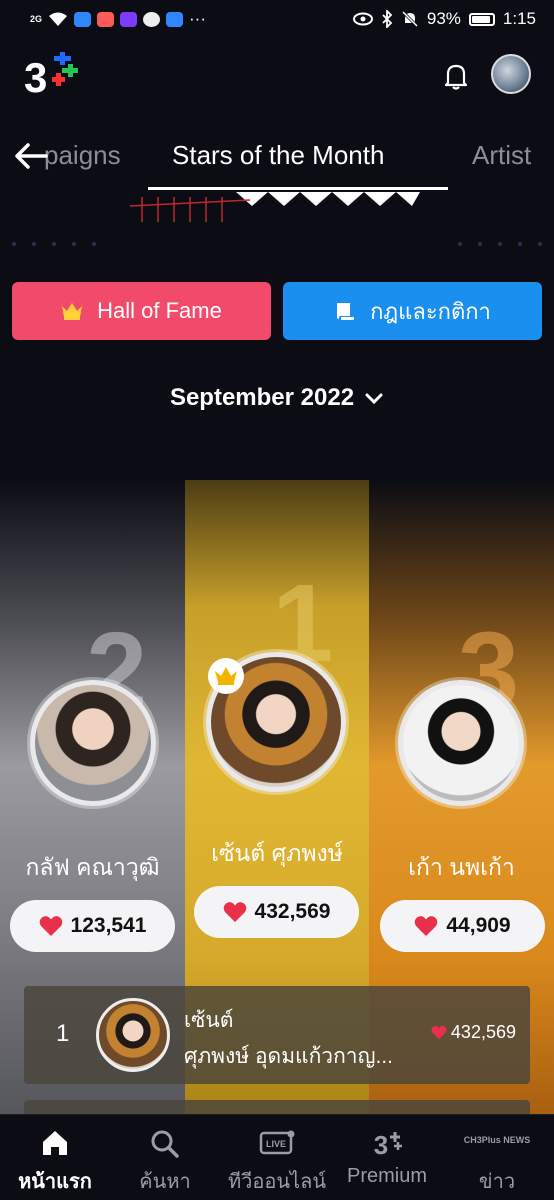  Describe the element at coordinates (165, 1182) in the screenshot. I see `nav-search-label: ค้นหา` at that location.